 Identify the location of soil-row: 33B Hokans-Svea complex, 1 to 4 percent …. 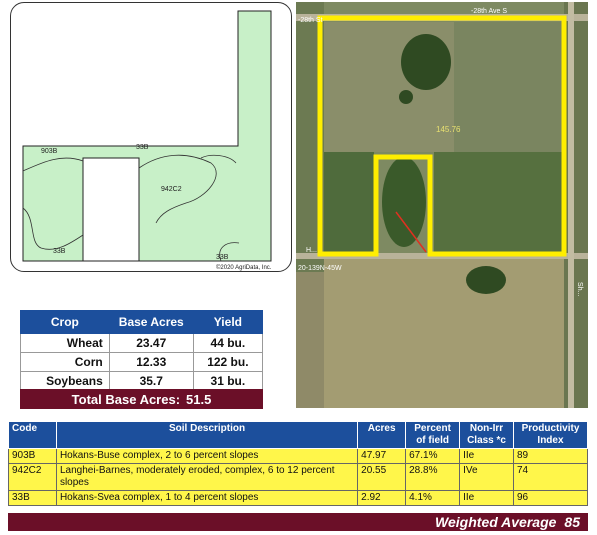
(298, 498).